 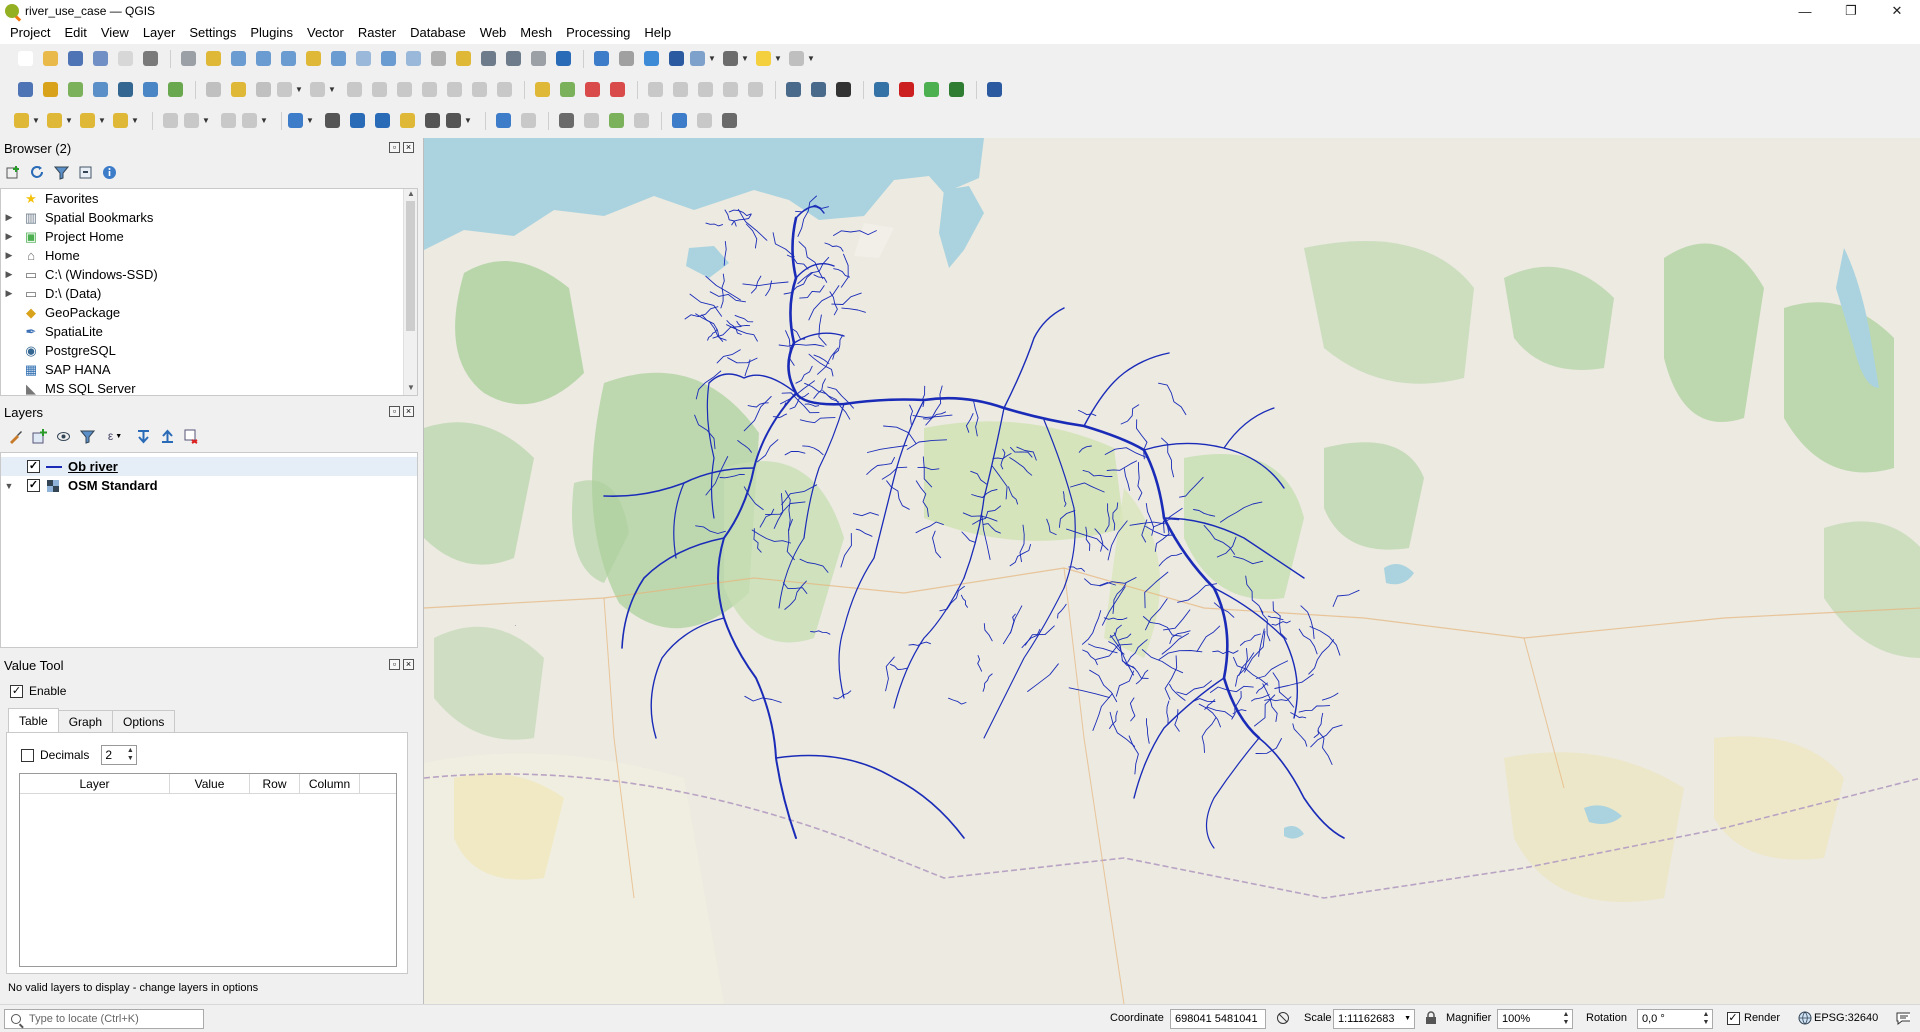 What do you see at coordinates (330, 783) in the screenshot?
I see `column-header-column: Column` at bounding box center [330, 783].